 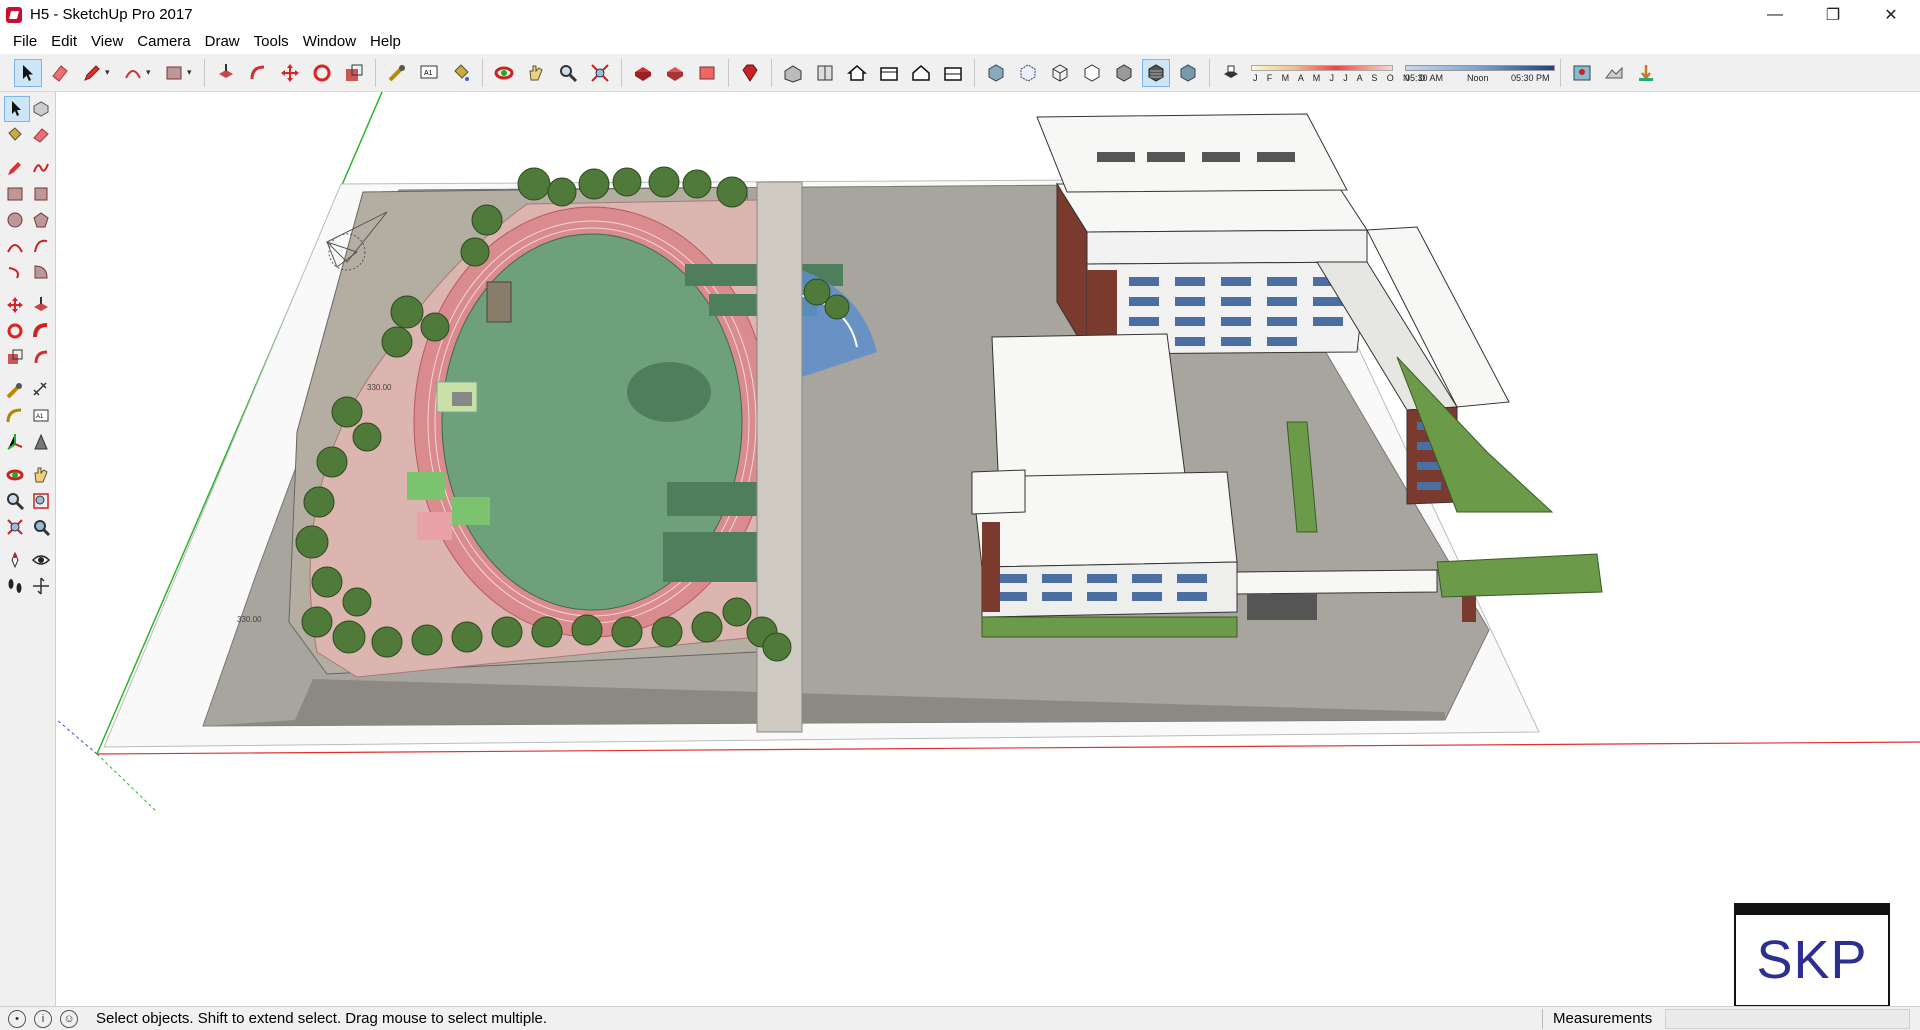 I want to click on geo-location-icon: •, so click(x=17, y=1018).